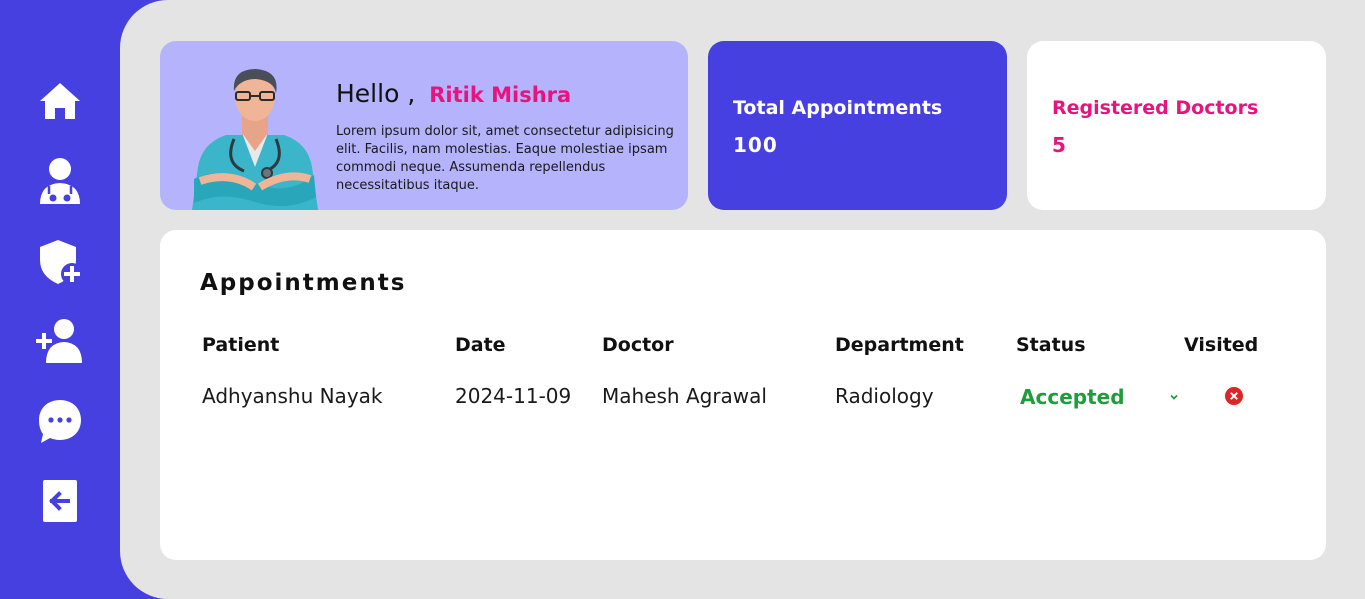 This screenshot has width=1365, height=599. What do you see at coordinates (857, 125) in the screenshot?
I see `total-appointments-card: Total Appointments 100` at bounding box center [857, 125].